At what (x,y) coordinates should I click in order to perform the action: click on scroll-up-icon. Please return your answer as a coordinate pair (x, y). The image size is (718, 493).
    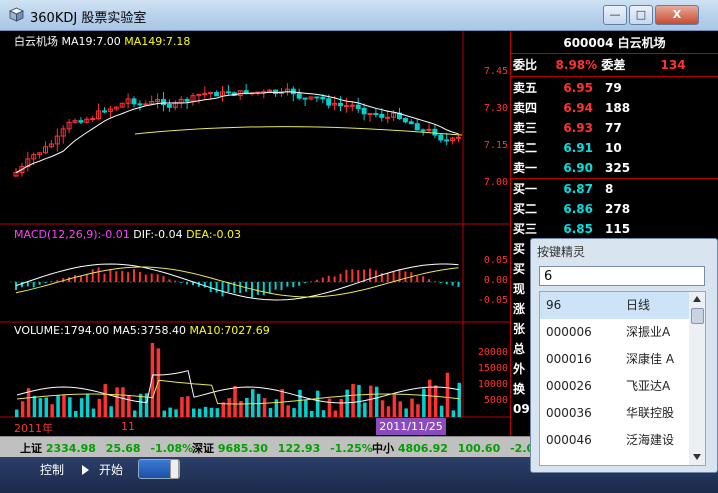
    Looking at the image, I should click on (697, 299).